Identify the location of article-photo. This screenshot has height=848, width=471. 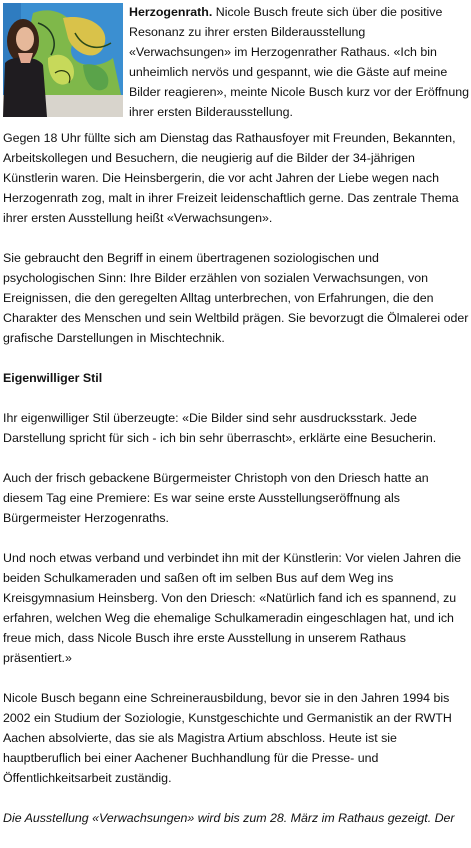
(63, 60).